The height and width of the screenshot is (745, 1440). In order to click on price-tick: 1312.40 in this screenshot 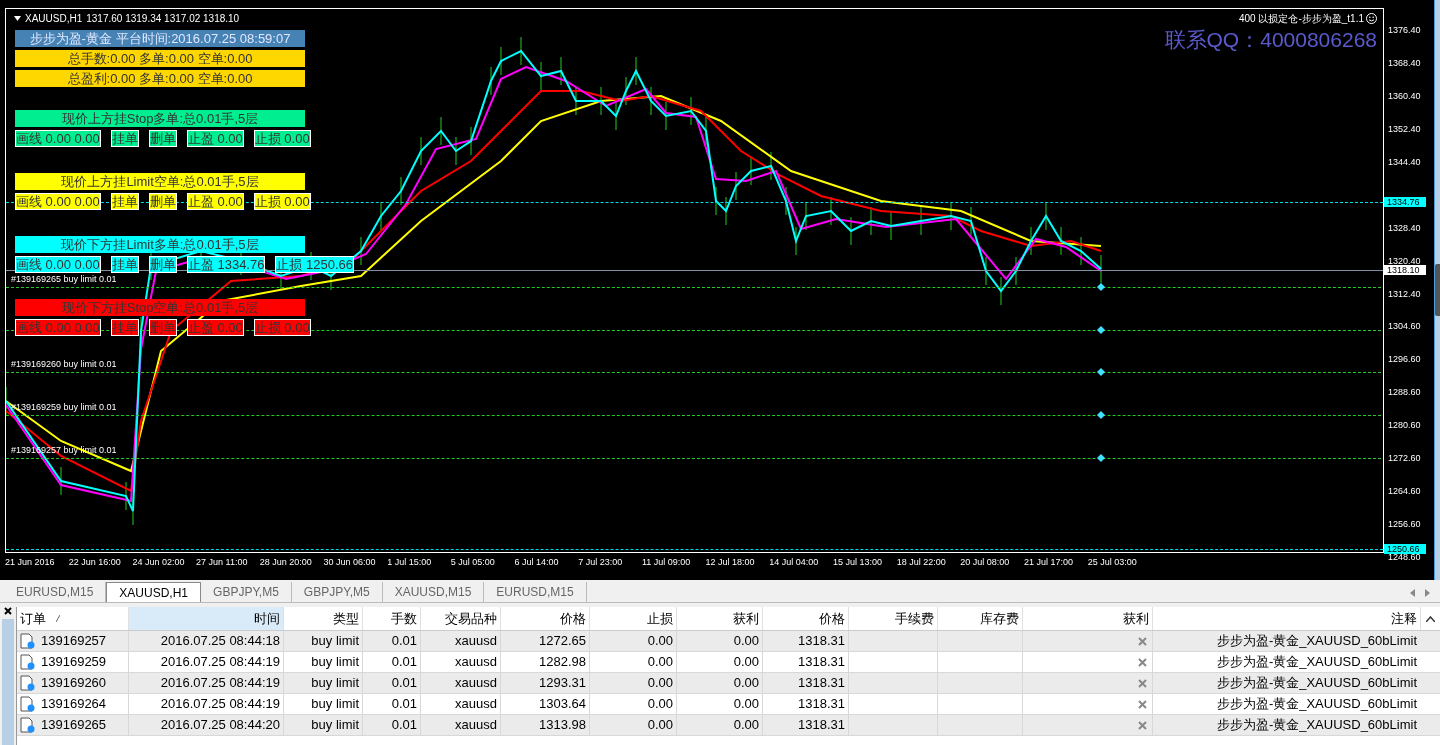, I will do `click(1404, 294)`.